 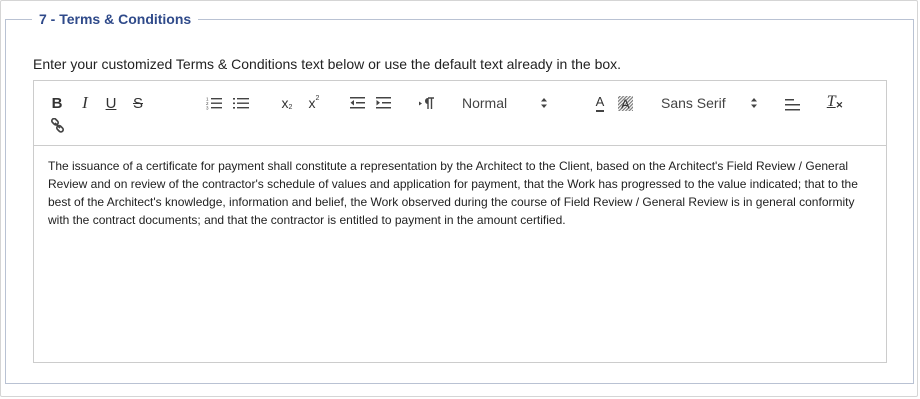 I want to click on link-icon, so click(x=57, y=125).